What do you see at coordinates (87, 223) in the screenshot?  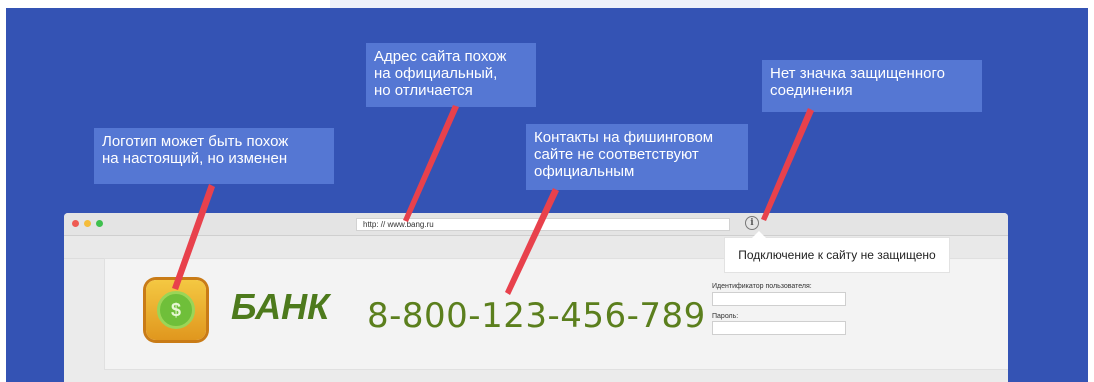 I see `minimize-window-button` at bounding box center [87, 223].